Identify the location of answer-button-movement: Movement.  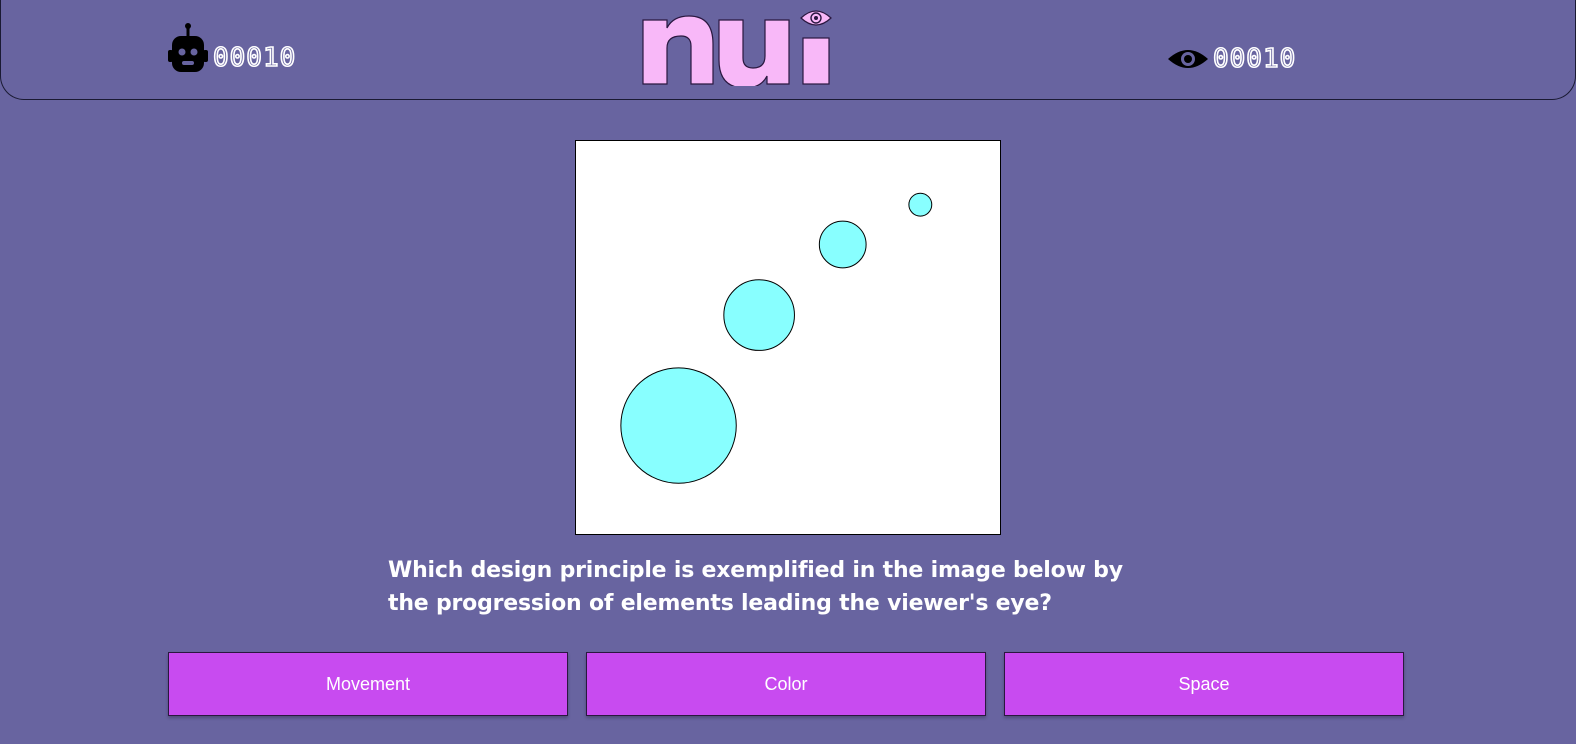
(368, 684).